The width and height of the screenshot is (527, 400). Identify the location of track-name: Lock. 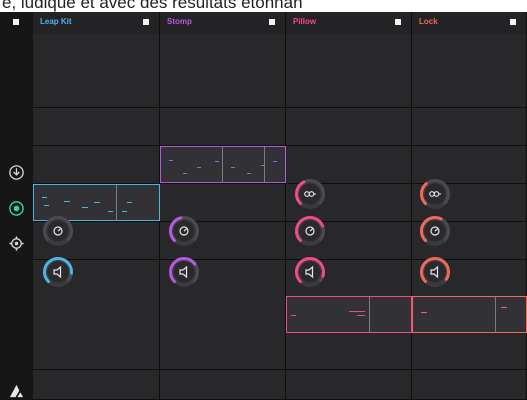
(428, 21).